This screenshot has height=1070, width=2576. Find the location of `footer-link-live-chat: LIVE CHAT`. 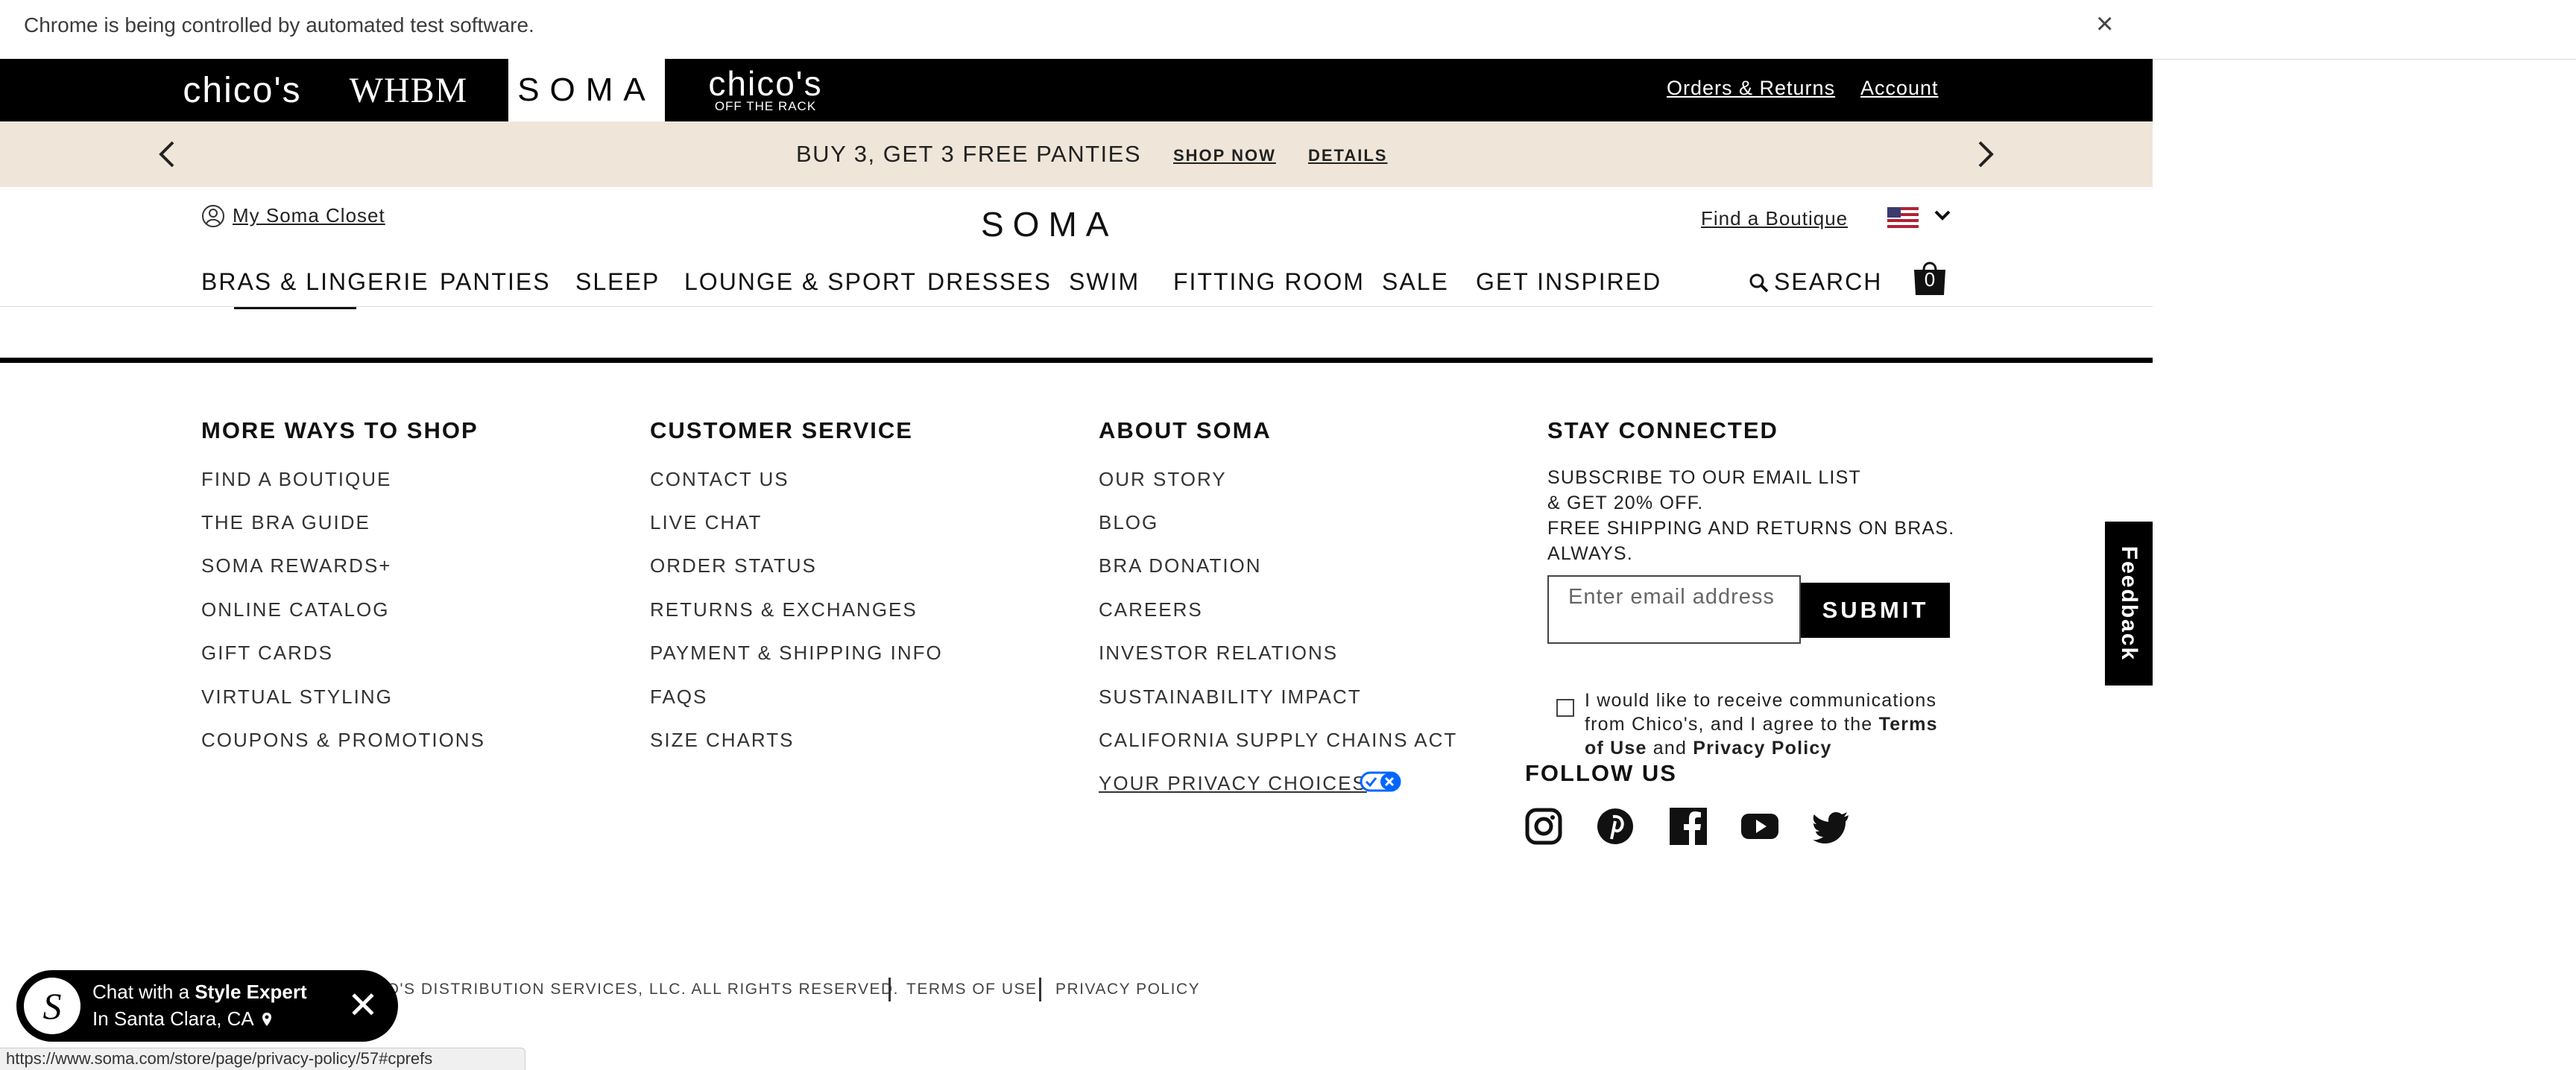

footer-link-live-chat: LIVE CHAT is located at coordinates (706, 522).